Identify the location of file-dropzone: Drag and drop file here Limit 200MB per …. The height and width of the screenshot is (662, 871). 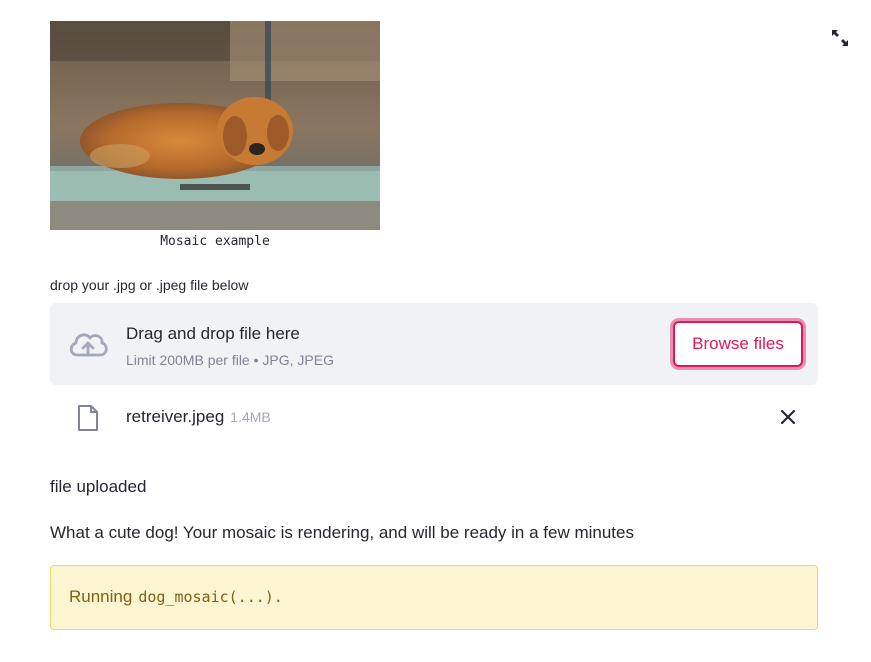
(434, 344).